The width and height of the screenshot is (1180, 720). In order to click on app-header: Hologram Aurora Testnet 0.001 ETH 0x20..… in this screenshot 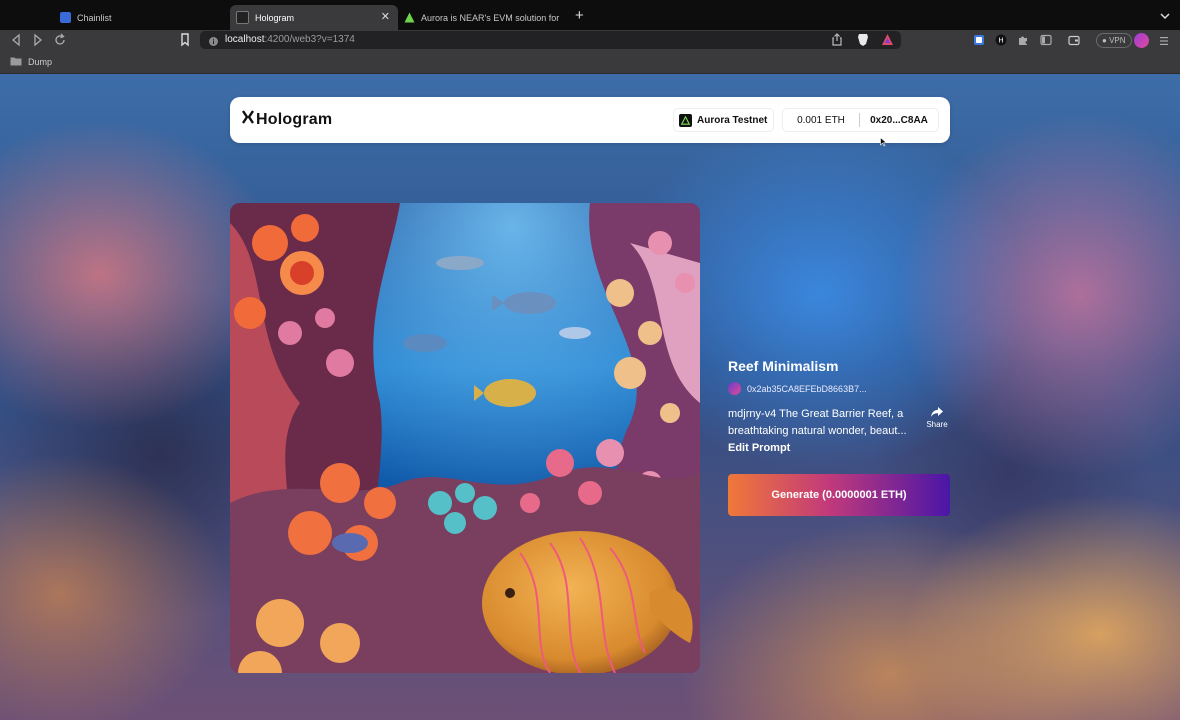, I will do `click(590, 122)`.